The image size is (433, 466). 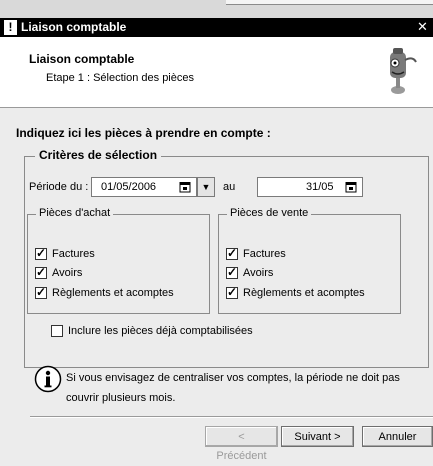 I want to click on date-to-field: 31/05, so click(x=310, y=187).